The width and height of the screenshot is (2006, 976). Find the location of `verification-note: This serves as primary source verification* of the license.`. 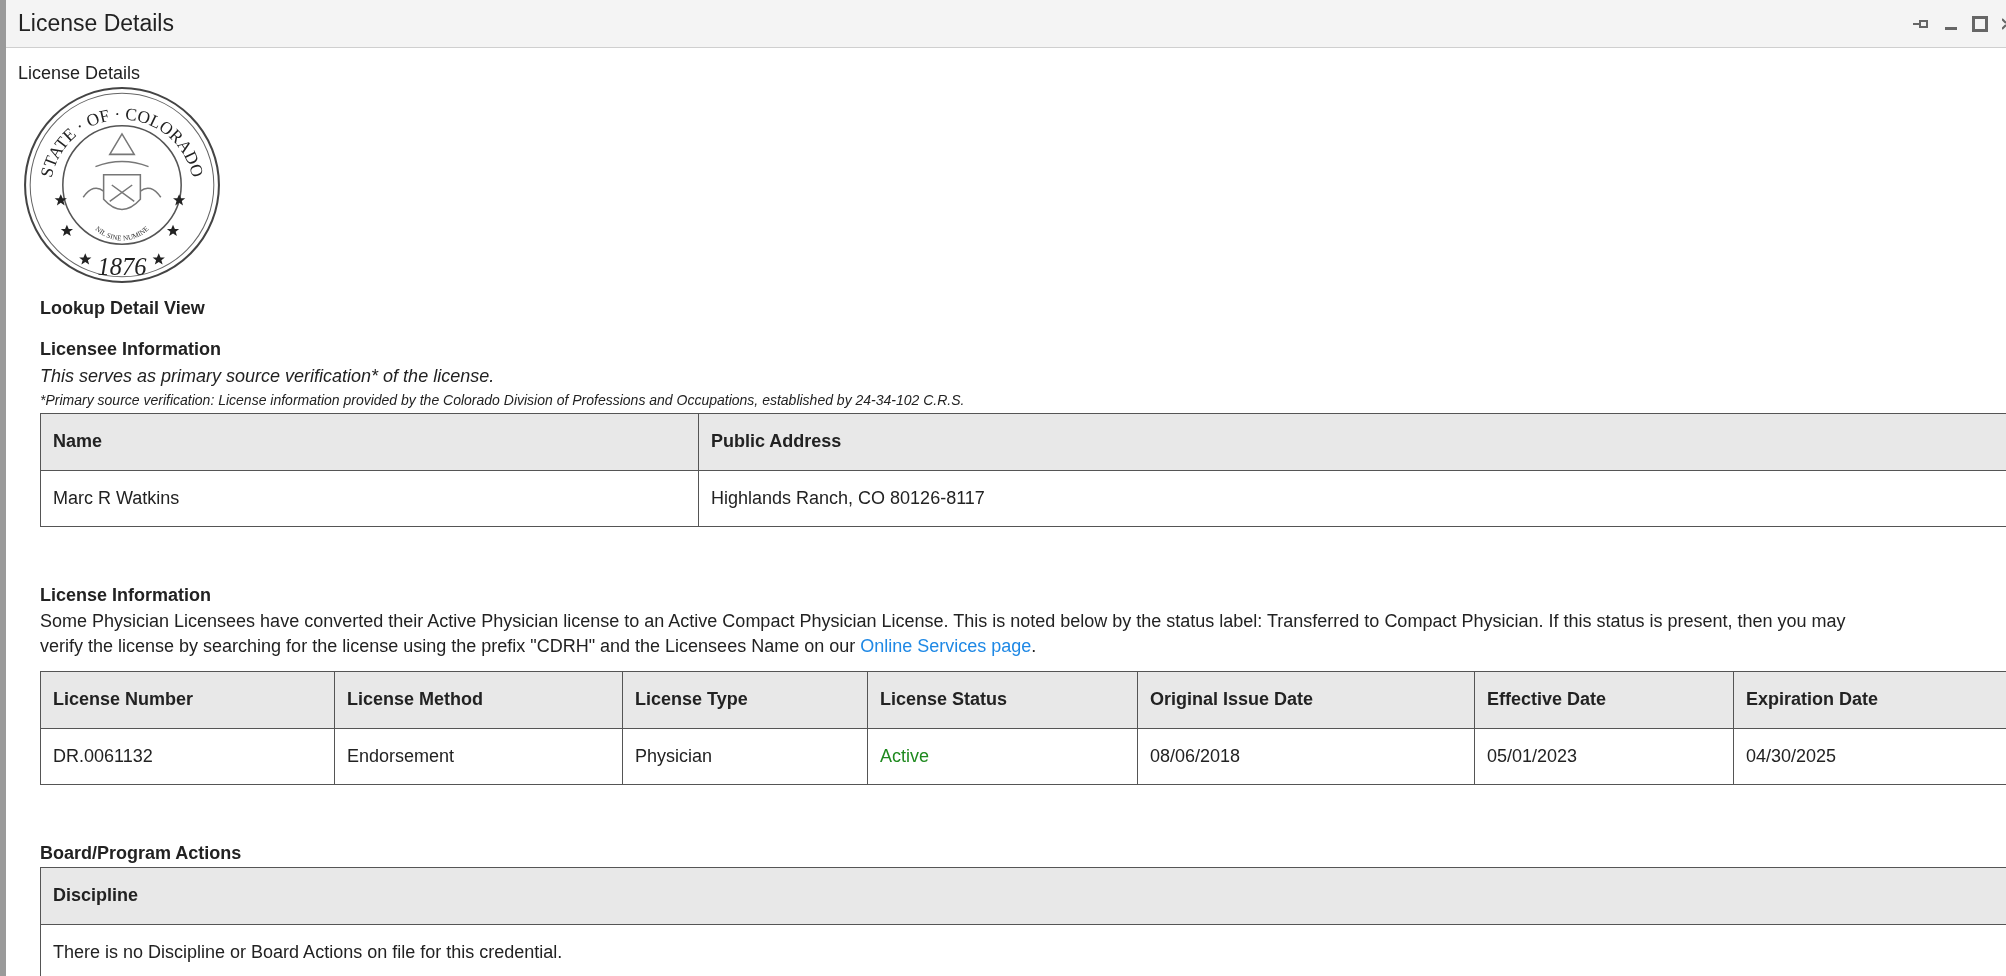

verification-note: This serves as primary source verification* of the license. is located at coordinates (268, 376).